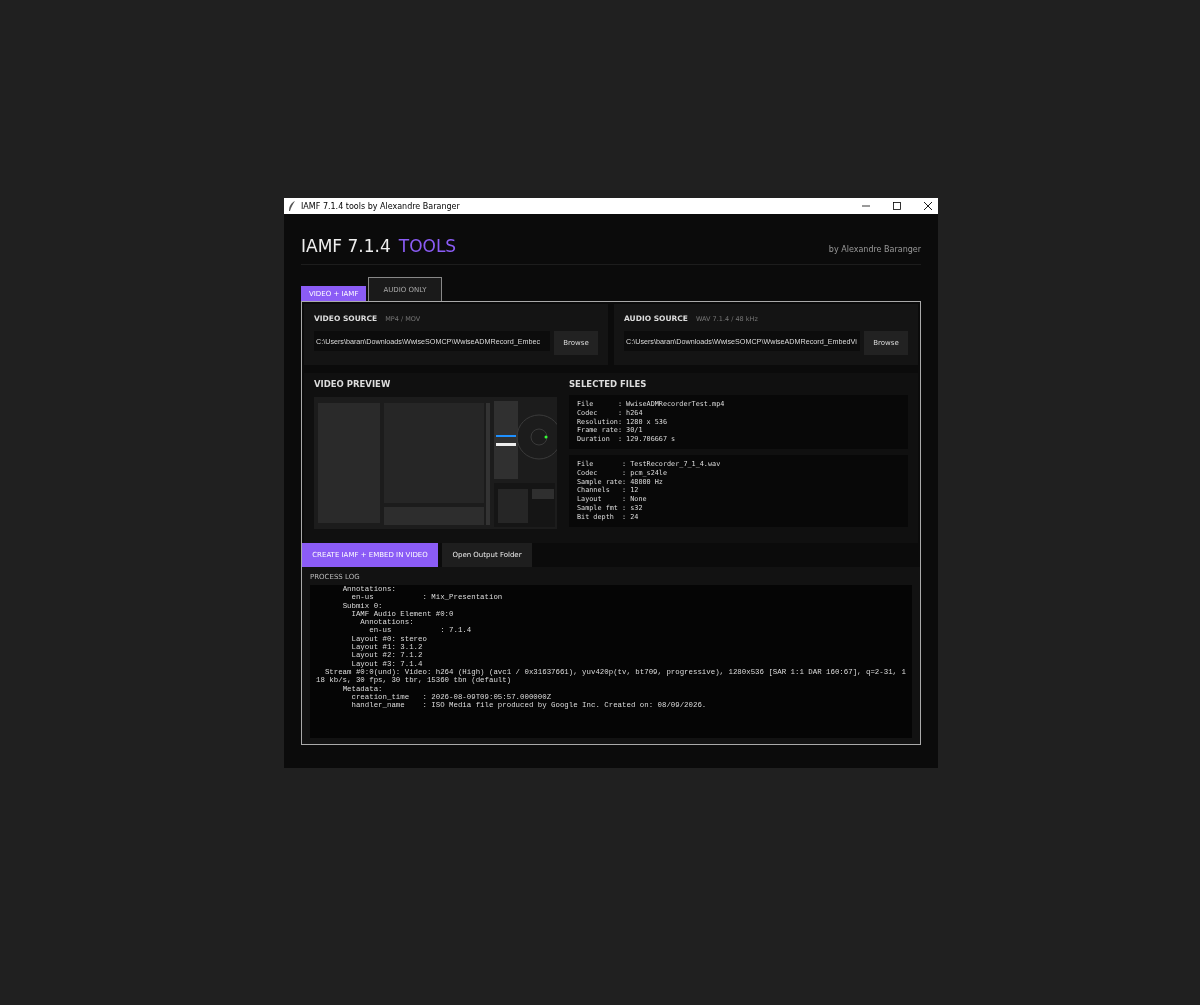 Image resolution: width=1200 pixels, height=1005 pixels. What do you see at coordinates (874, 249) in the screenshot?
I see `author-label: by Alexandre Baranger` at bounding box center [874, 249].